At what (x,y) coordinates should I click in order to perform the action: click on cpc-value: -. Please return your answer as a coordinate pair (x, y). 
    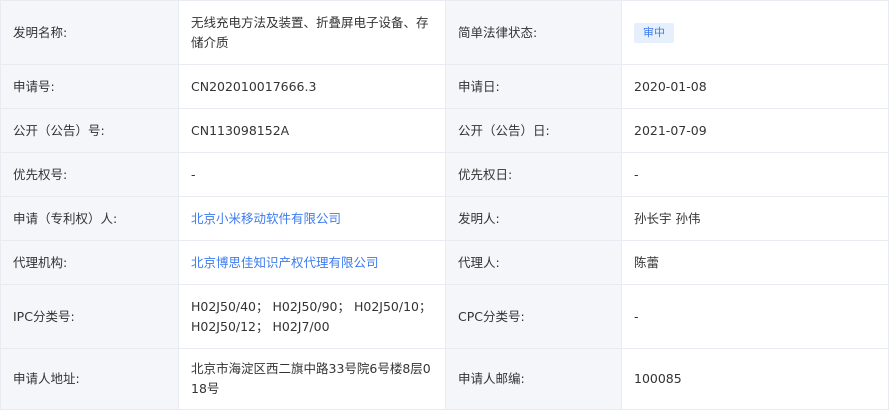
    Looking at the image, I should click on (755, 316).